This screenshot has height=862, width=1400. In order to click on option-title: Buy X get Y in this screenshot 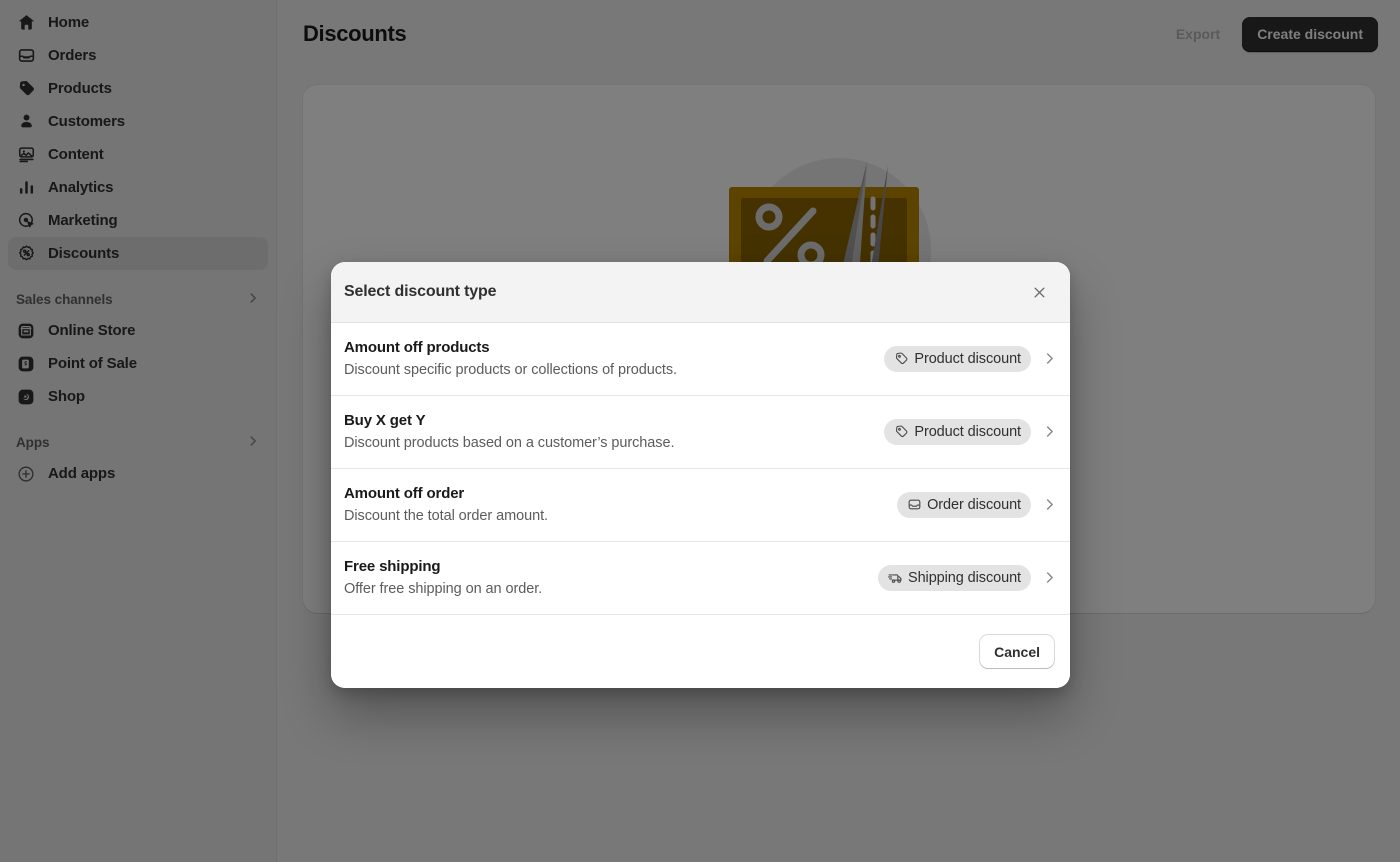, I will do `click(385, 420)`.